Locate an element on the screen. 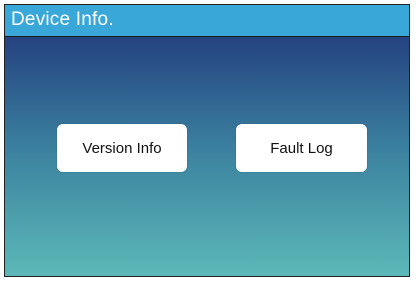 The image size is (416, 281). fault-log-label: Fault Log is located at coordinates (301, 148).